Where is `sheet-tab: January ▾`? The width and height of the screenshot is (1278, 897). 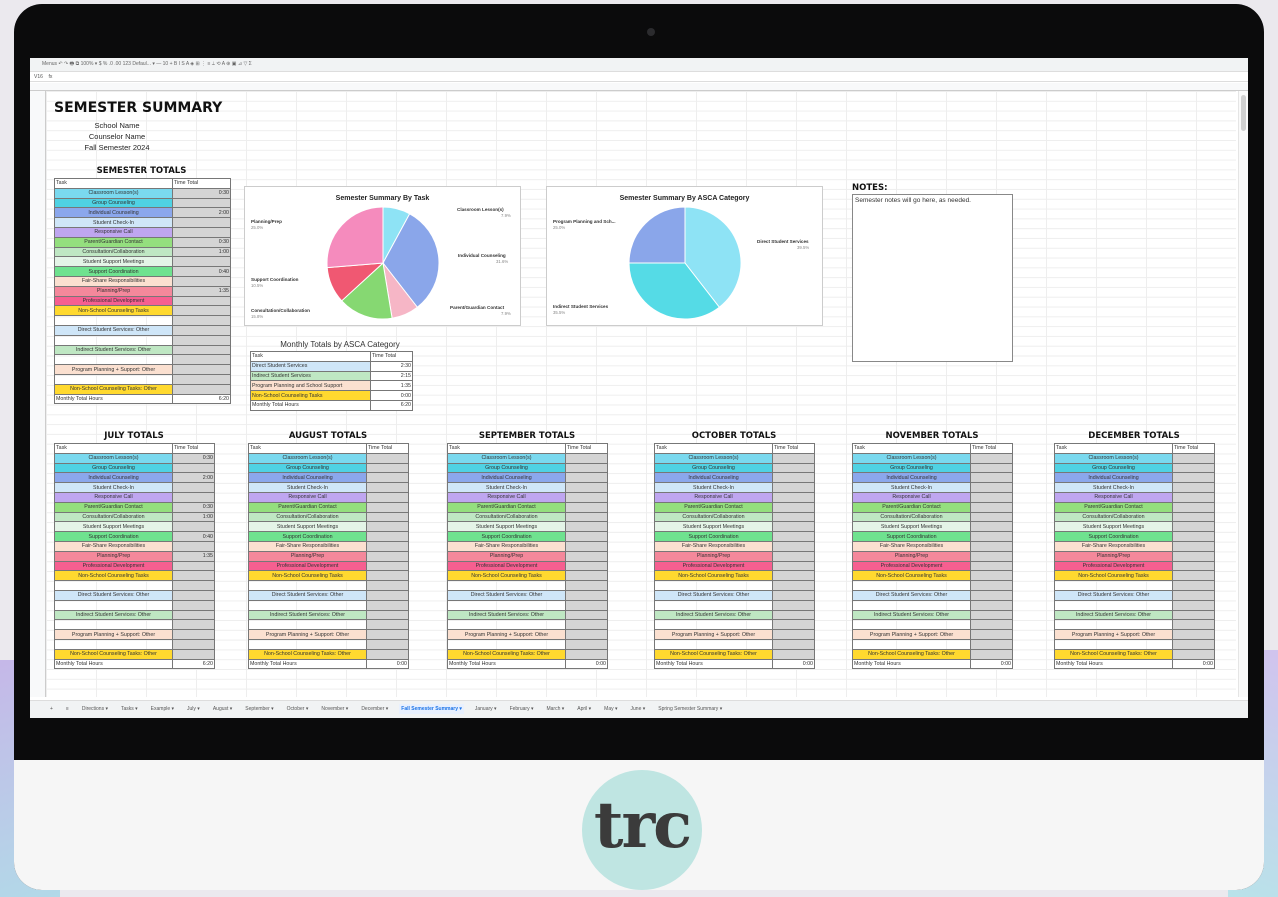 sheet-tab: January ▾ is located at coordinates (486, 709).